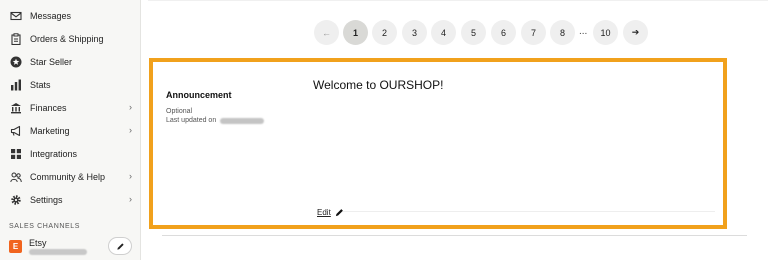 The image size is (768, 260). I want to click on sidebar-item-label: Settings, so click(46, 200).